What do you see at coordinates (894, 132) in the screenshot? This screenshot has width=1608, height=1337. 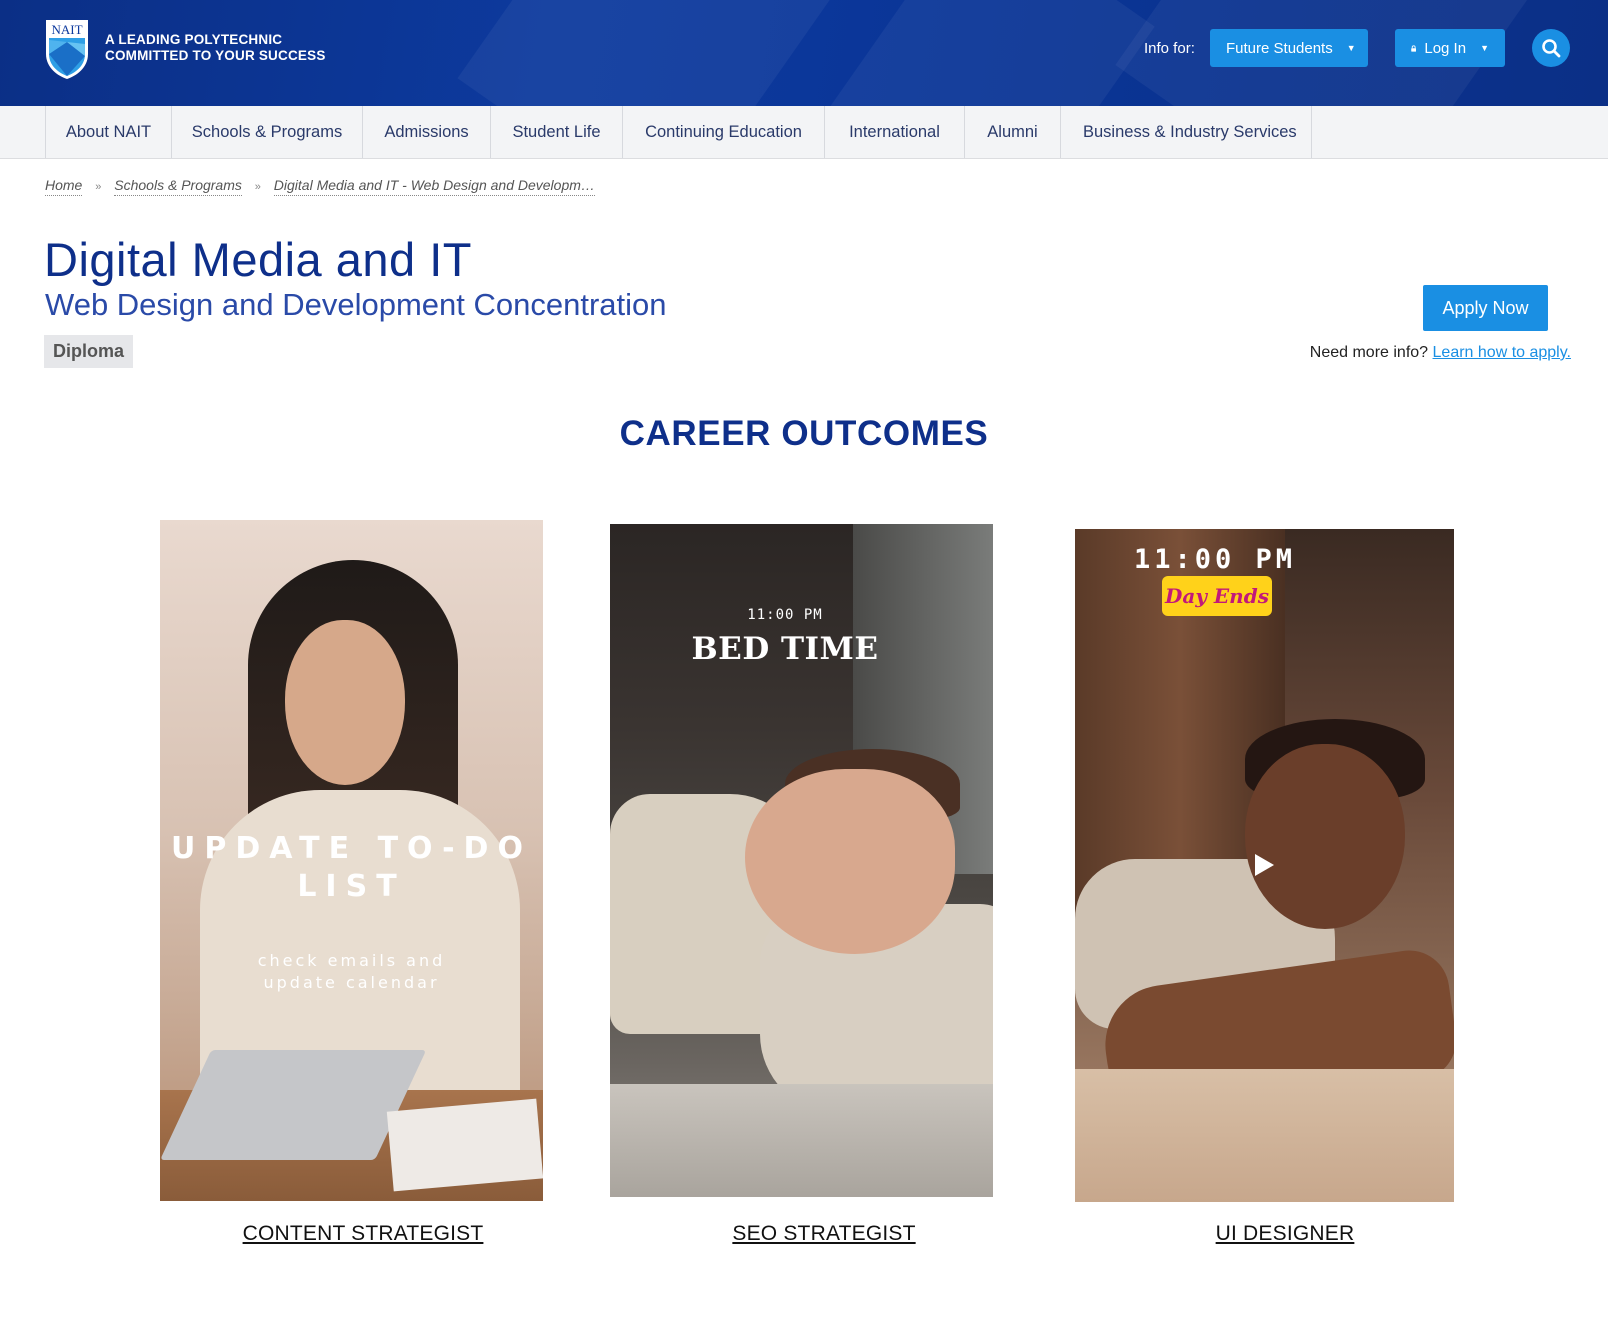 I see `nav-item-international: International` at bounding box center [894, 132].